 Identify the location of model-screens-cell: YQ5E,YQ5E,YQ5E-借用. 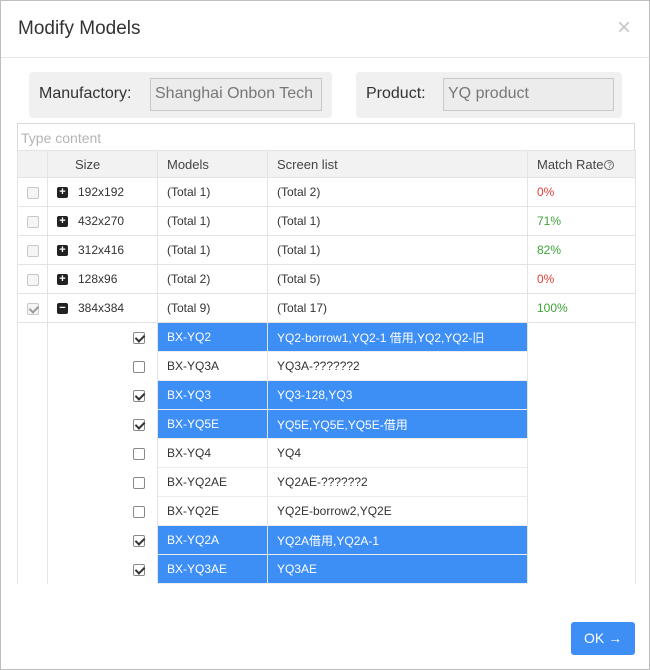
(397, 424).